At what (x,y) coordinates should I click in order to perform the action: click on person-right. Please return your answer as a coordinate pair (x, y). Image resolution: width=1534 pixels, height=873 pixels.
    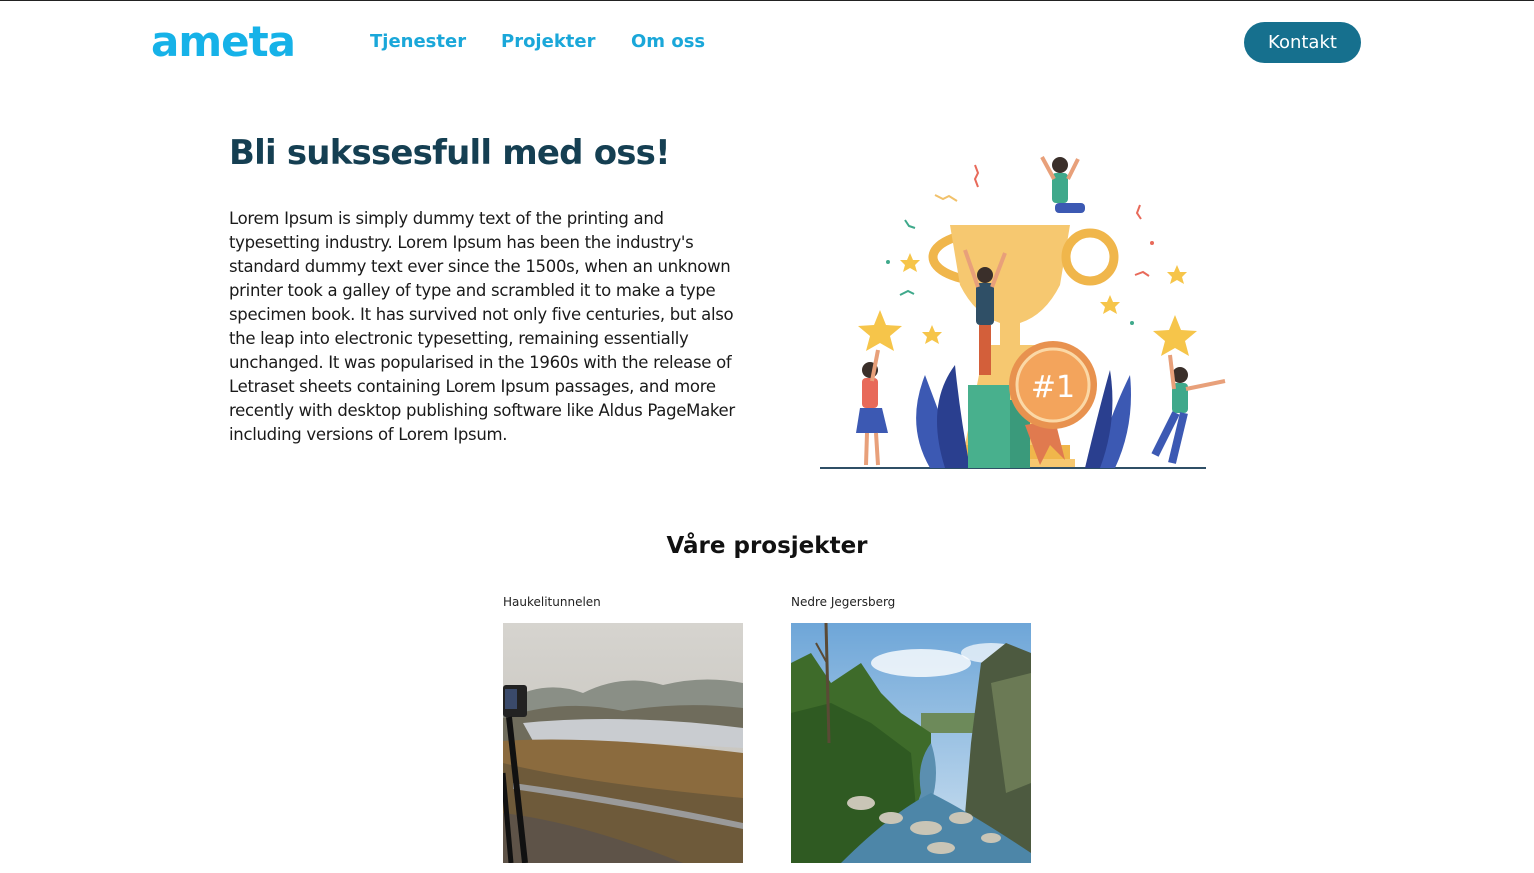
    Looking at the image, I should click on (1188, 409).